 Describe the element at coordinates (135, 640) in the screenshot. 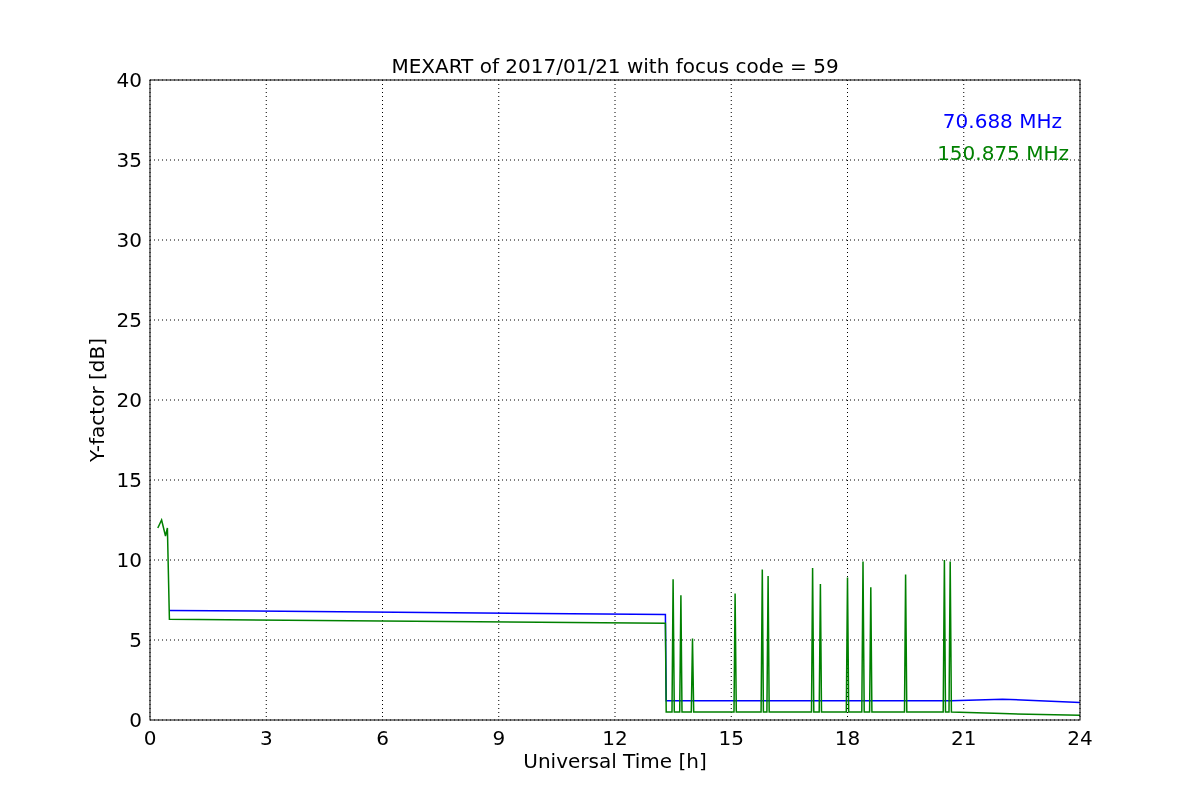

I see `y-tick-label: 5` at that location.